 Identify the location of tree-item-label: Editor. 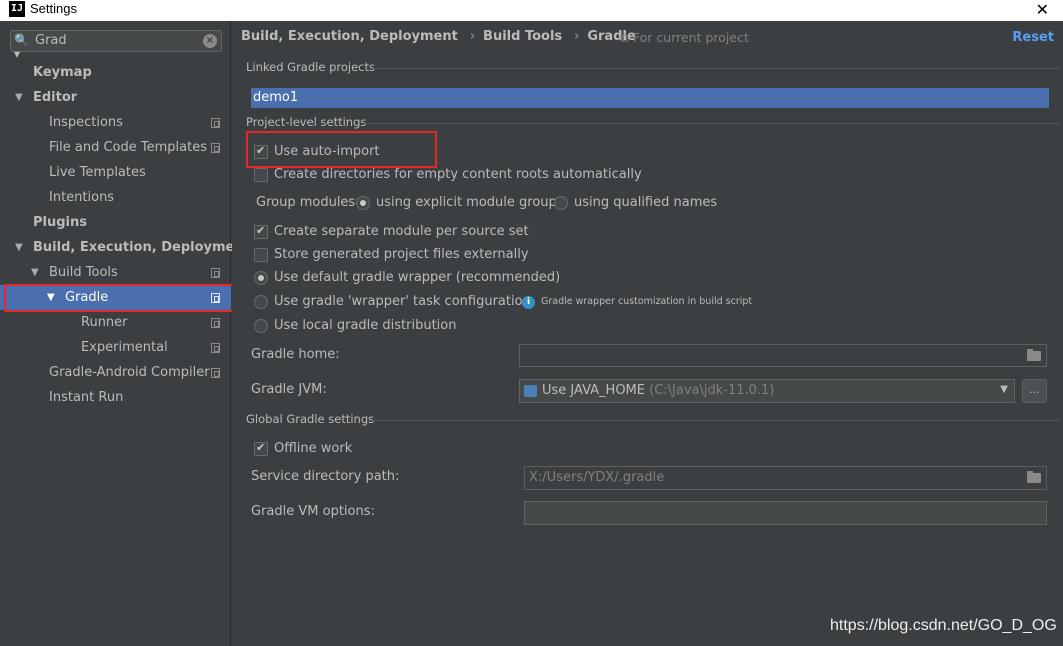
(55, 97).